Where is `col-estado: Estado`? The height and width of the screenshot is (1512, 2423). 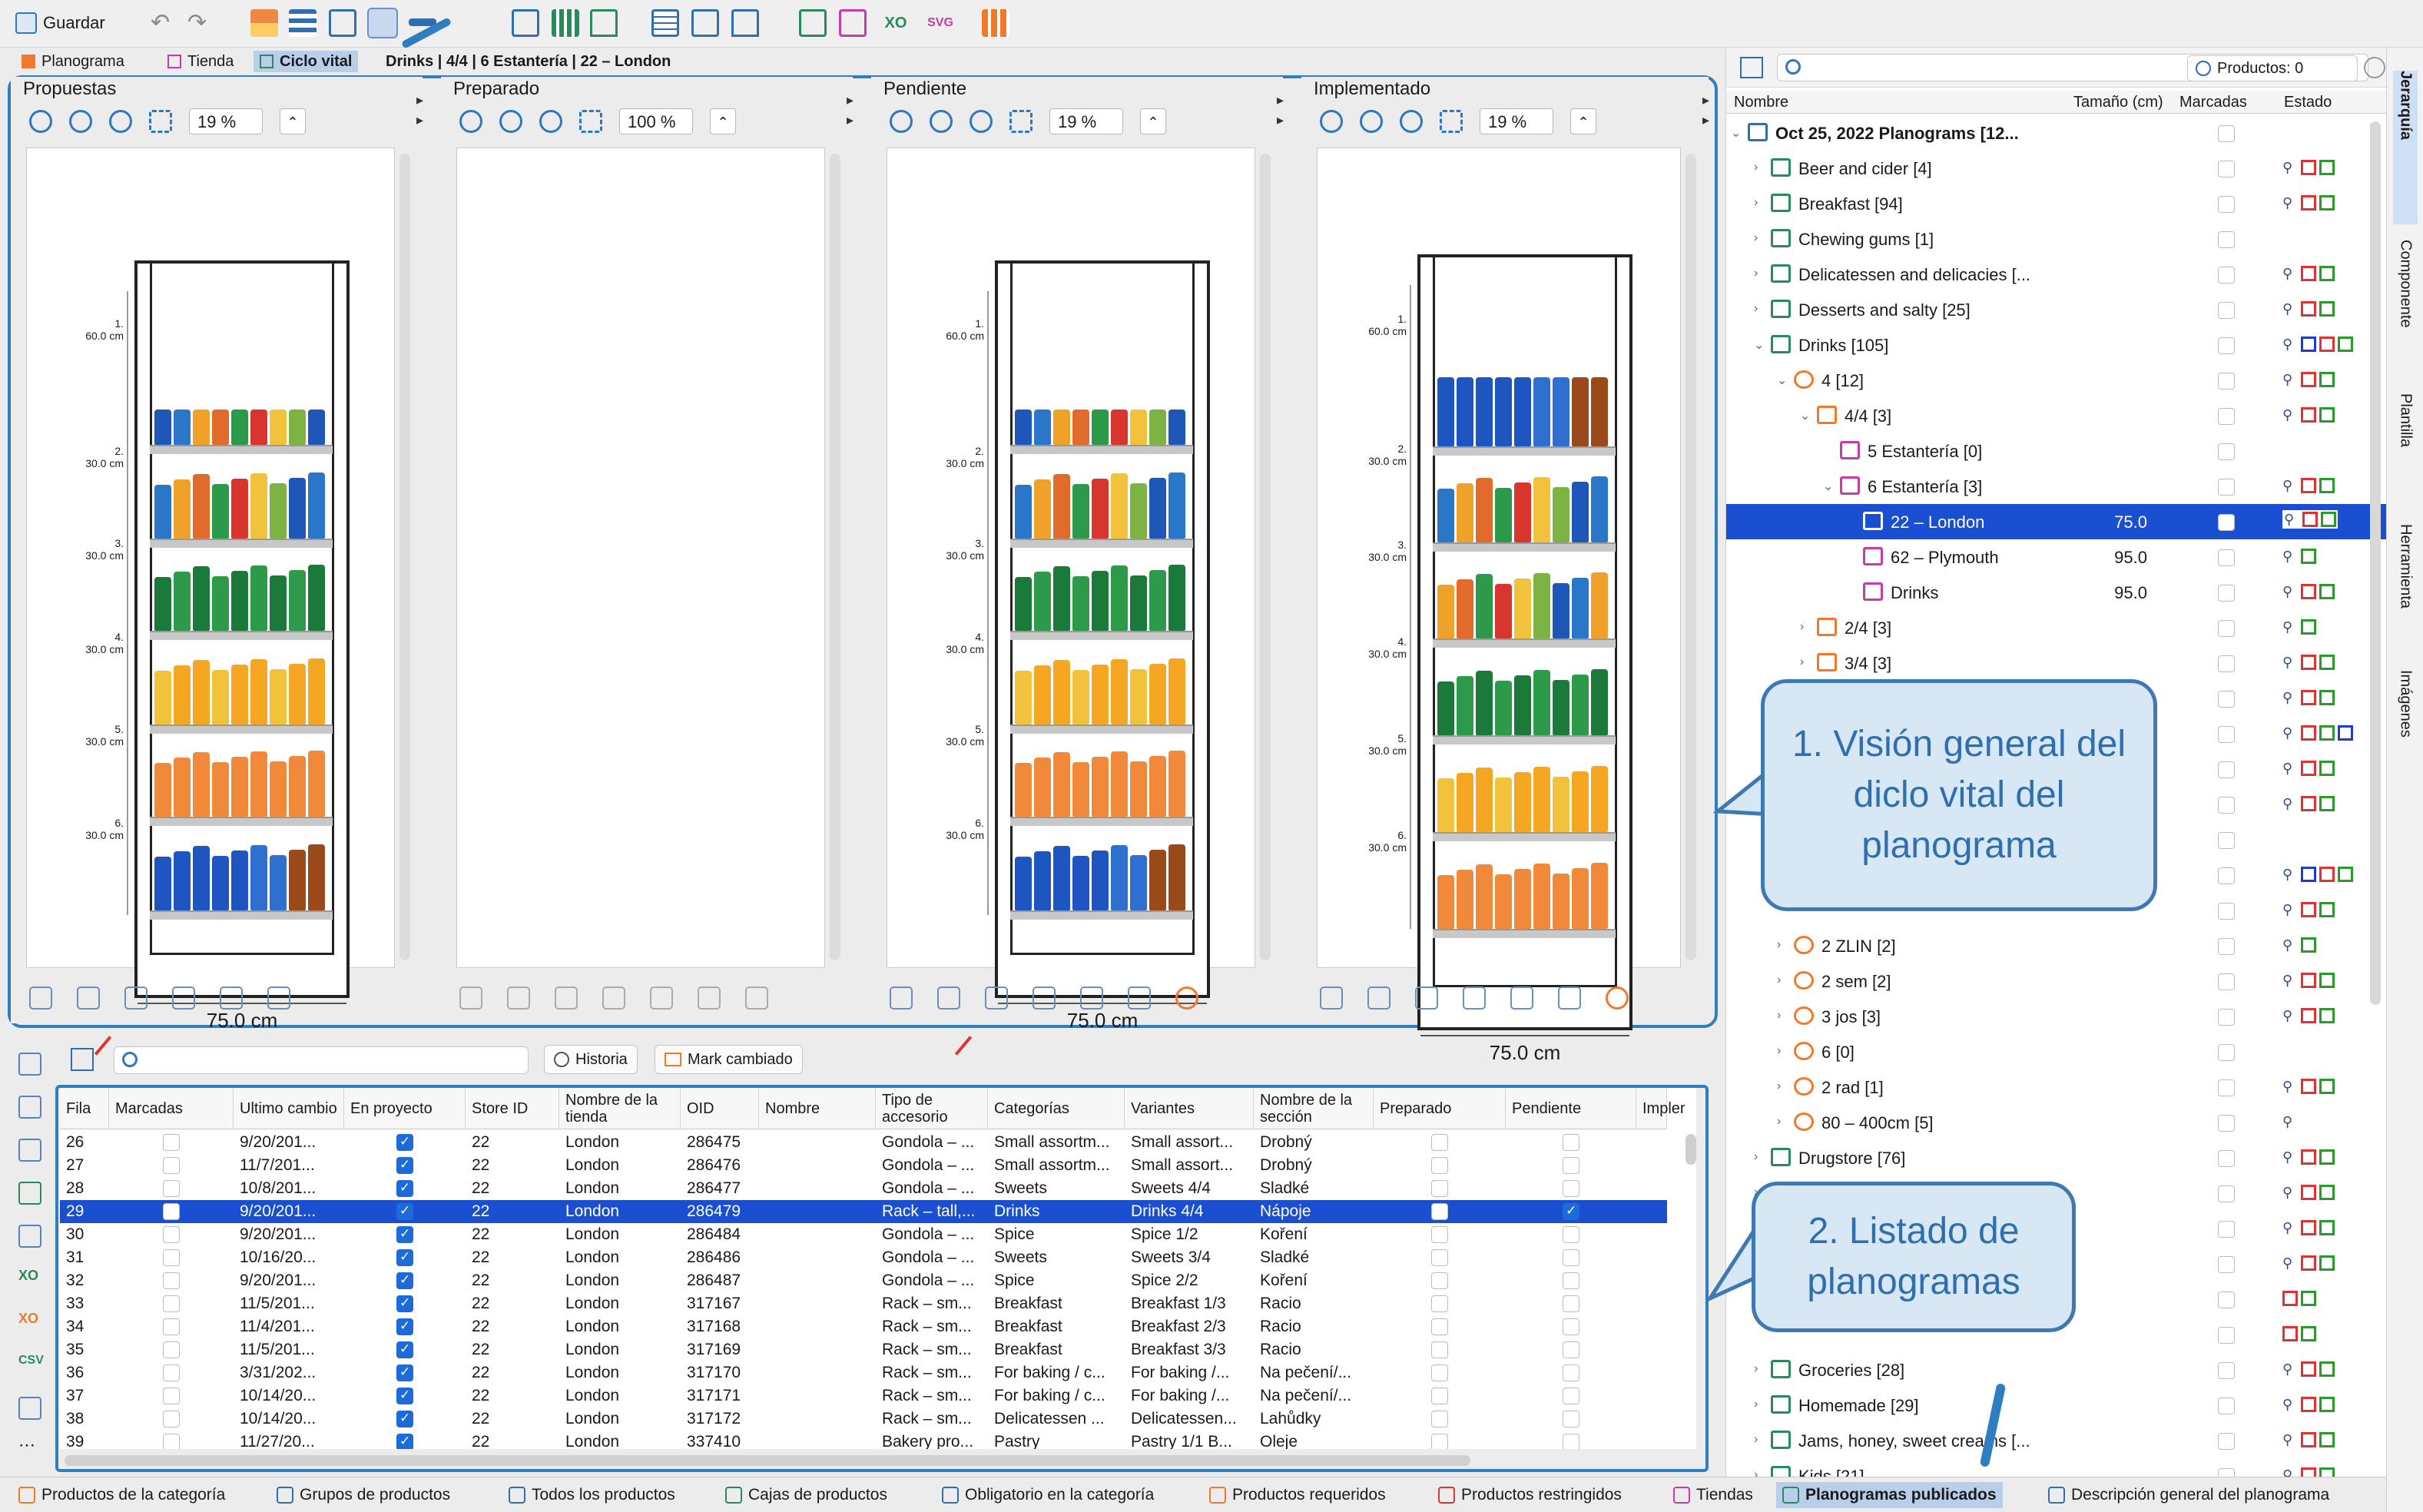 col-estado: Estado is located at coordinates (2308, 102).